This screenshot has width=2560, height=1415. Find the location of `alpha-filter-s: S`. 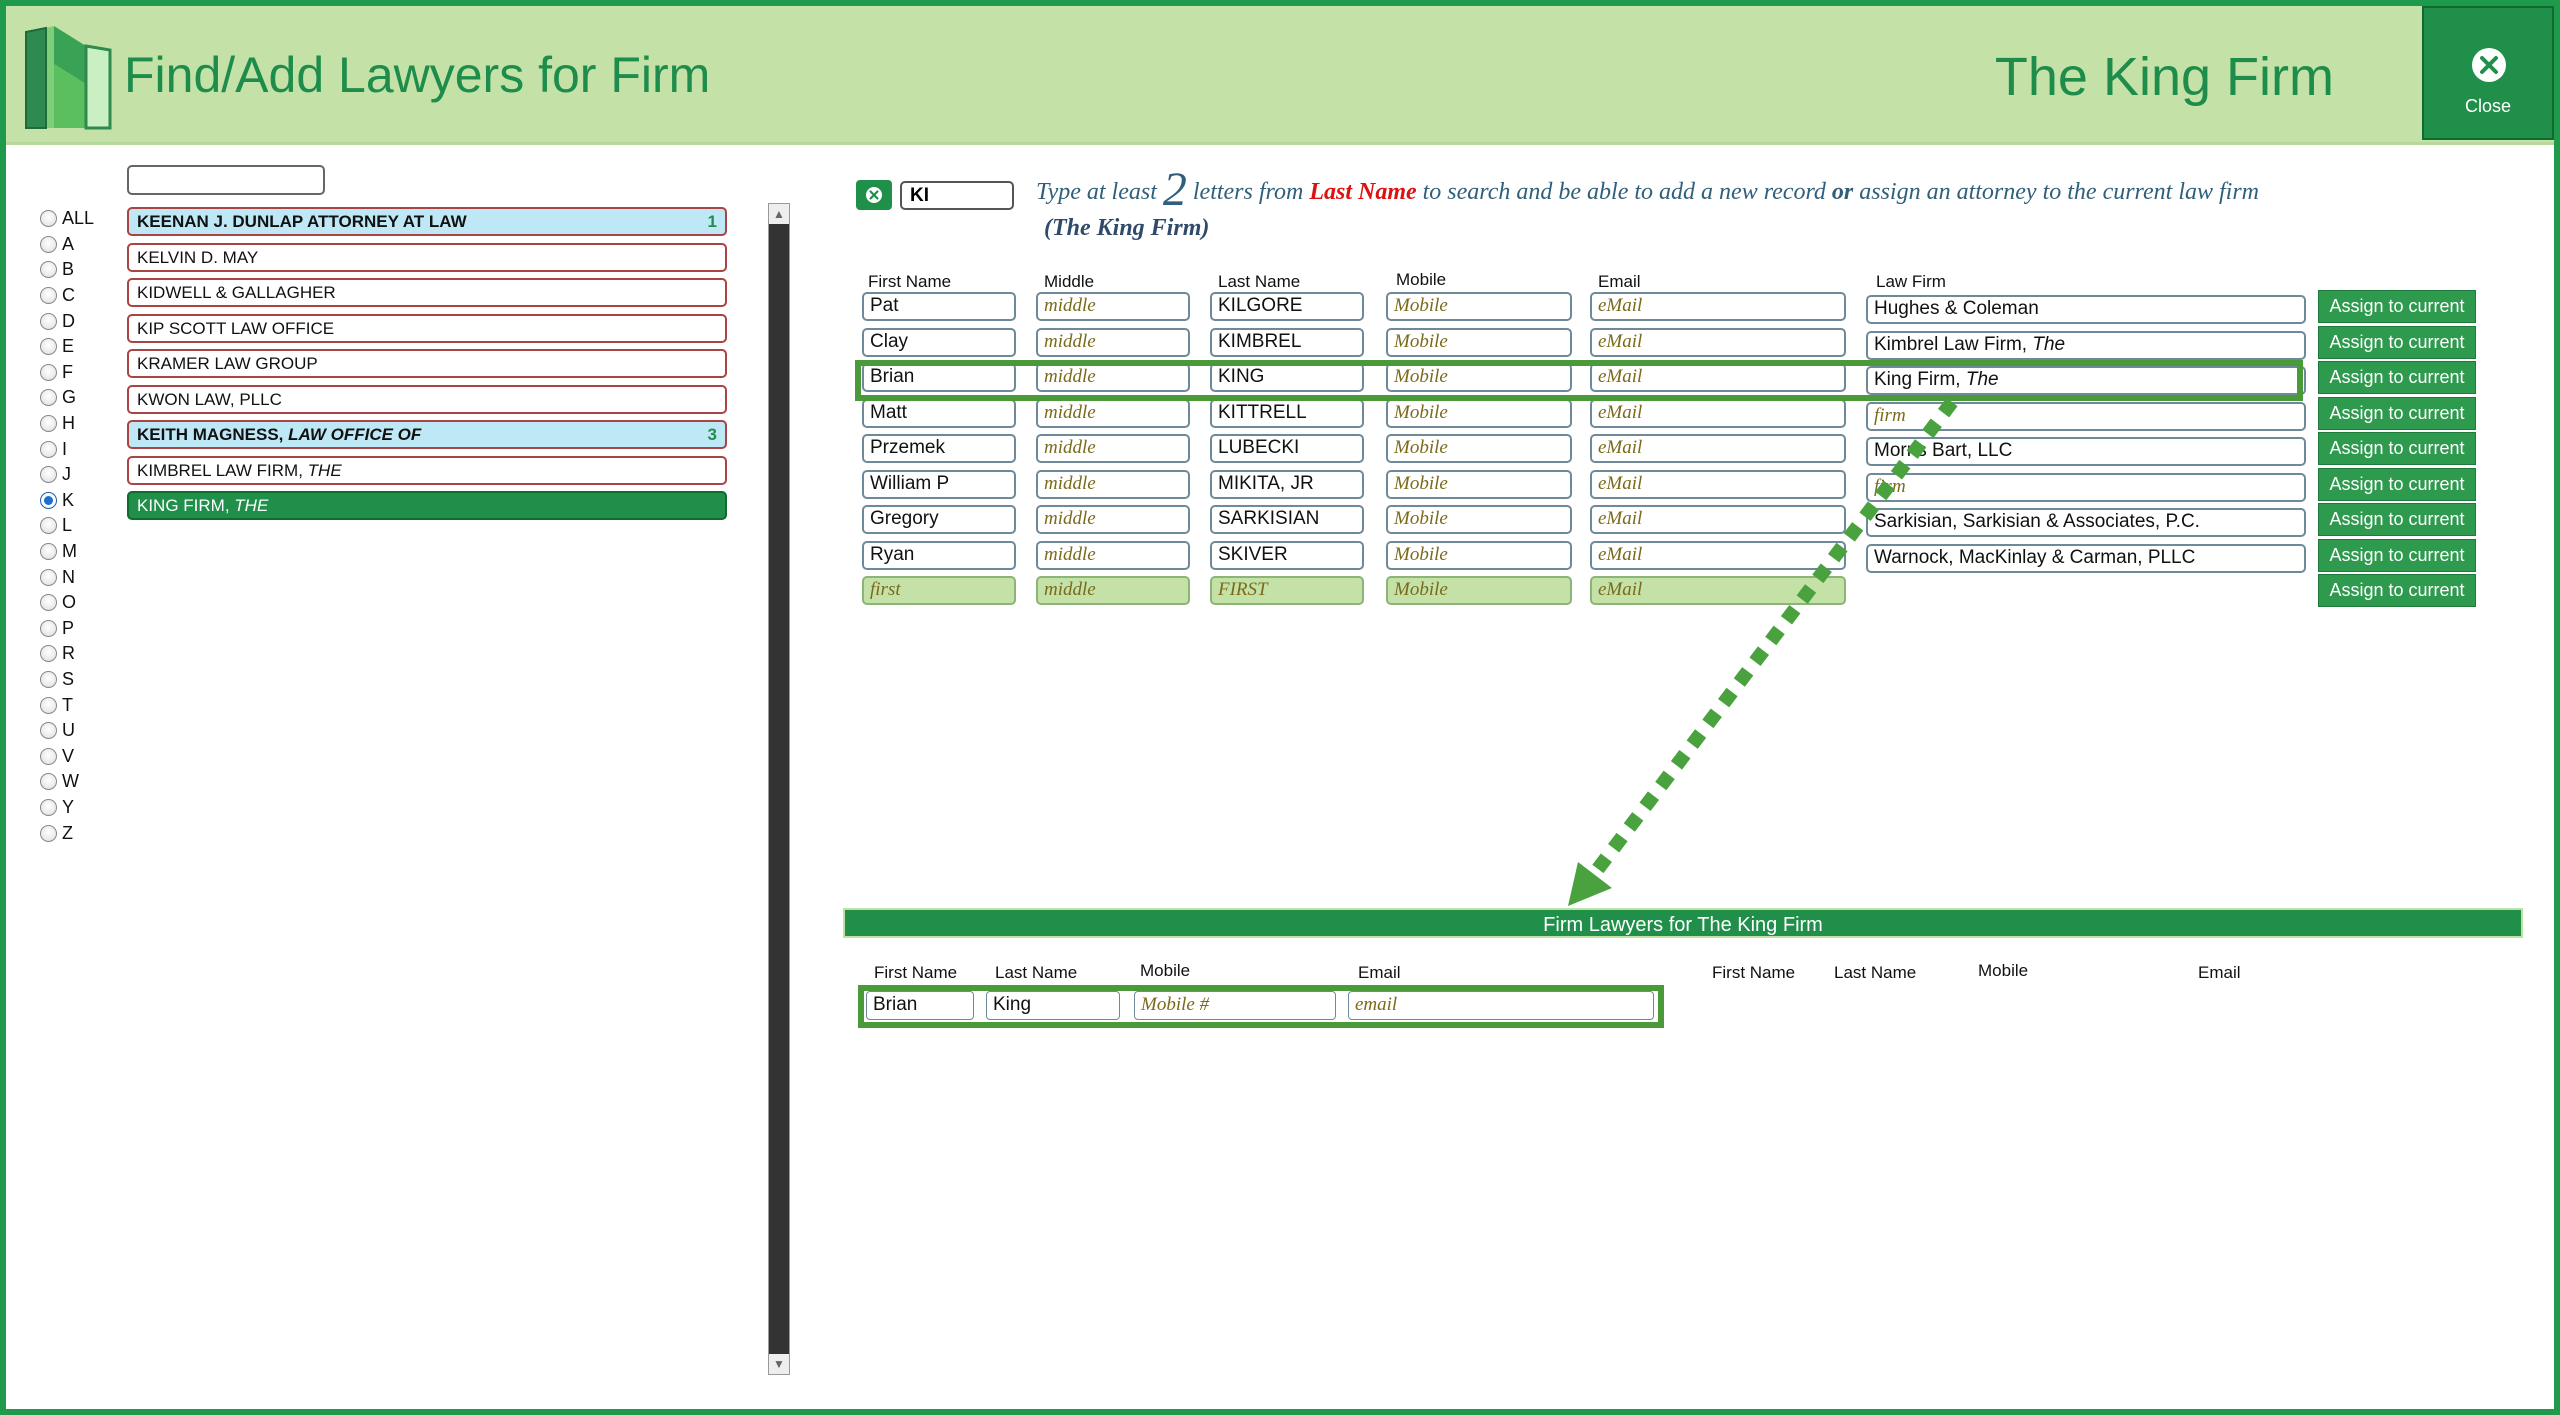

alpha-filter-s: S is located at coordinates (67, 680).